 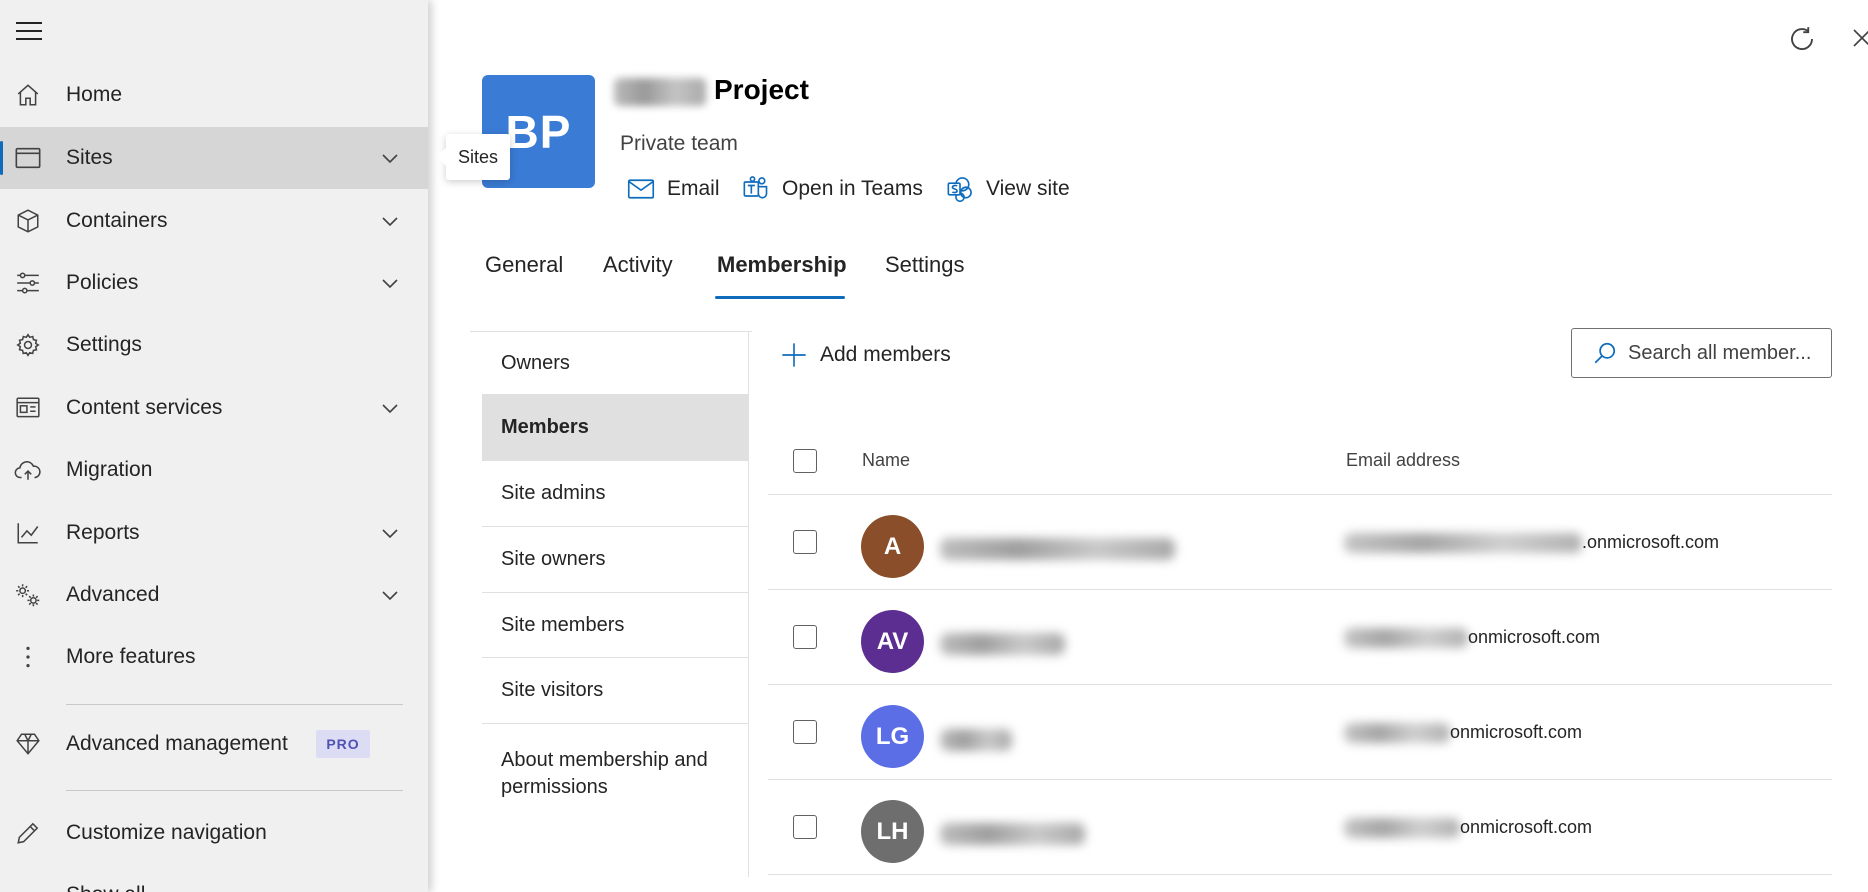 What do you see at coordinates (28, 345) in the screenshot?
I see `gear-icon` at bounding box center [28, 345].